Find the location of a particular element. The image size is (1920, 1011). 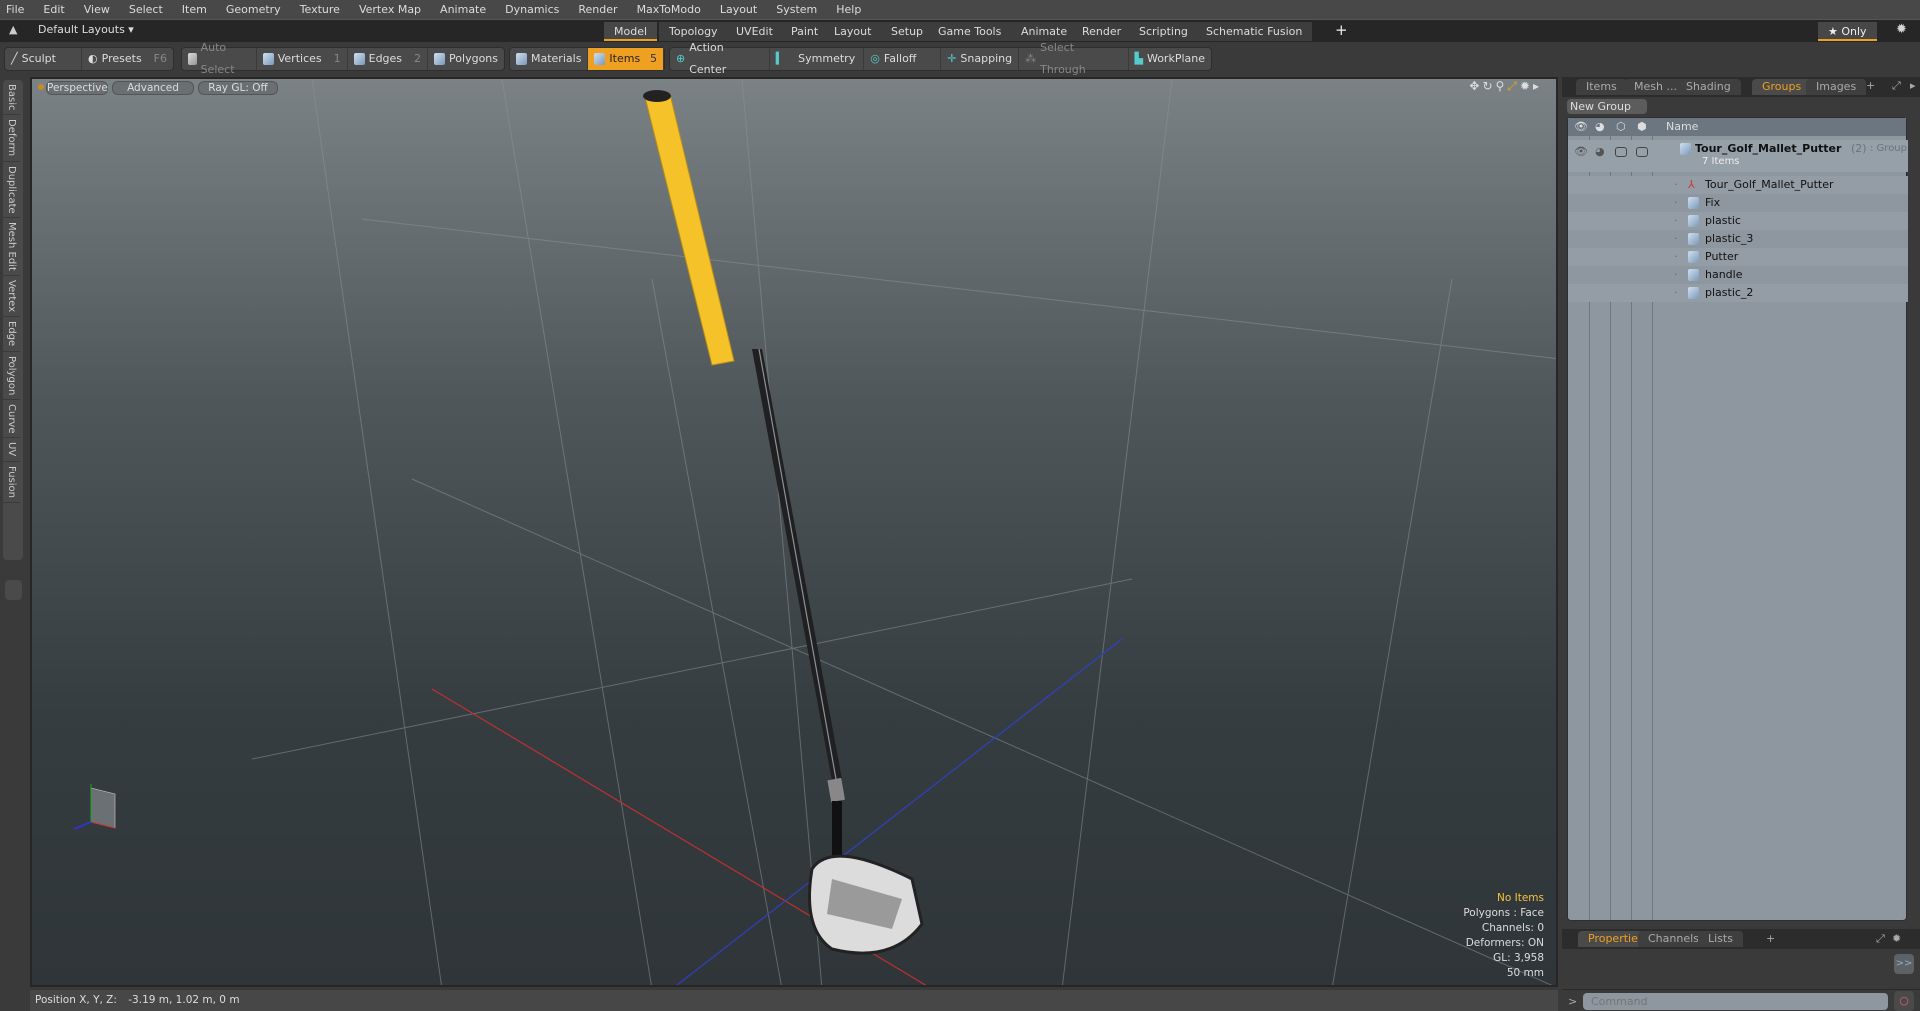

menu-file: File is located at coordinates (15, 9).